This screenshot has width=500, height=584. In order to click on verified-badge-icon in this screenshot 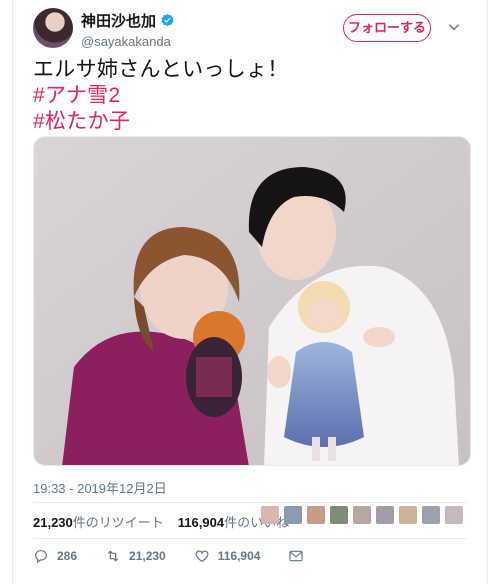, I will do `click(167, 20)`.